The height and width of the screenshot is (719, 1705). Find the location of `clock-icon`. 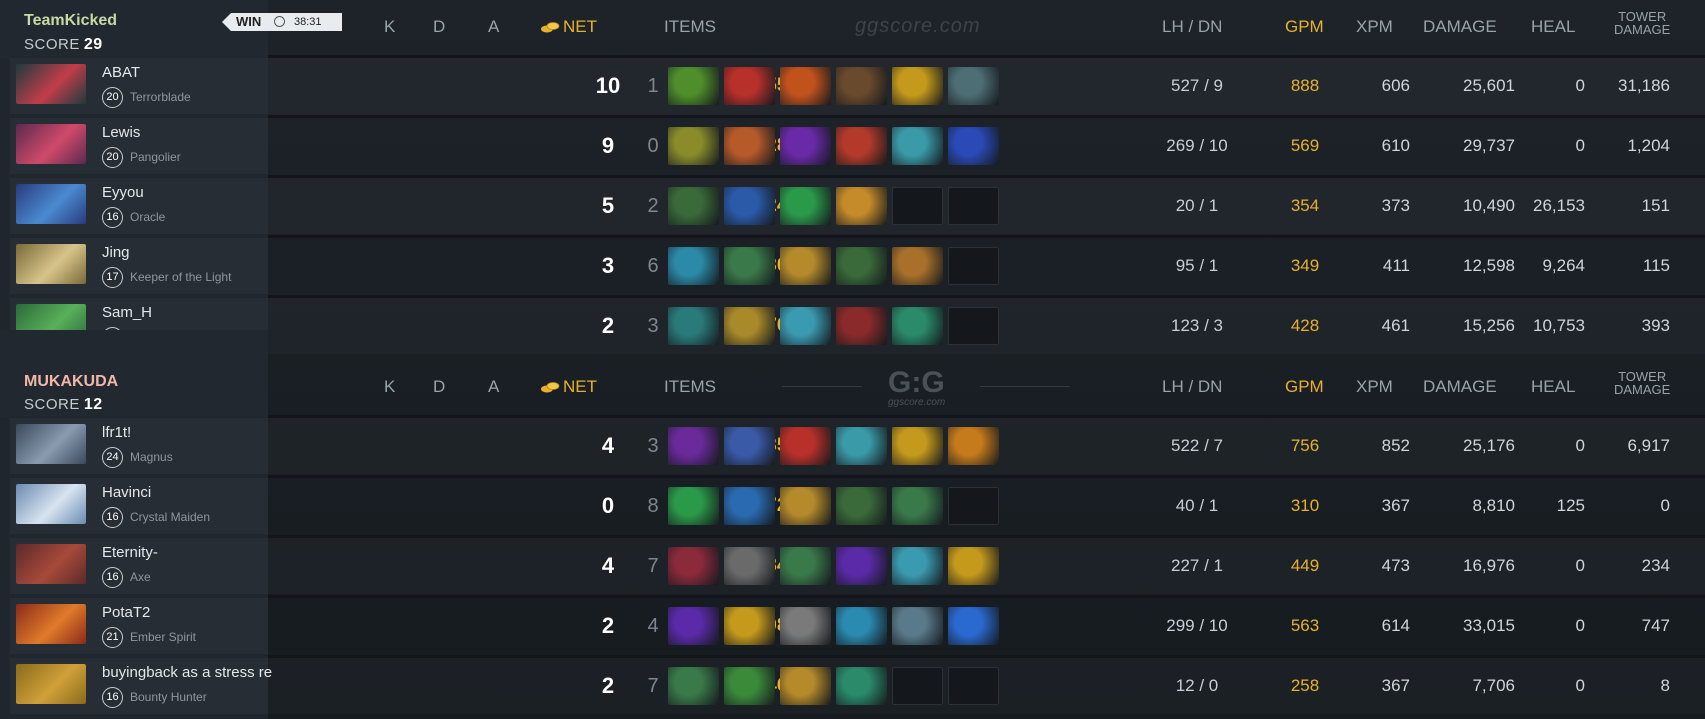

clock-icon is located at coordinates (279, 21).